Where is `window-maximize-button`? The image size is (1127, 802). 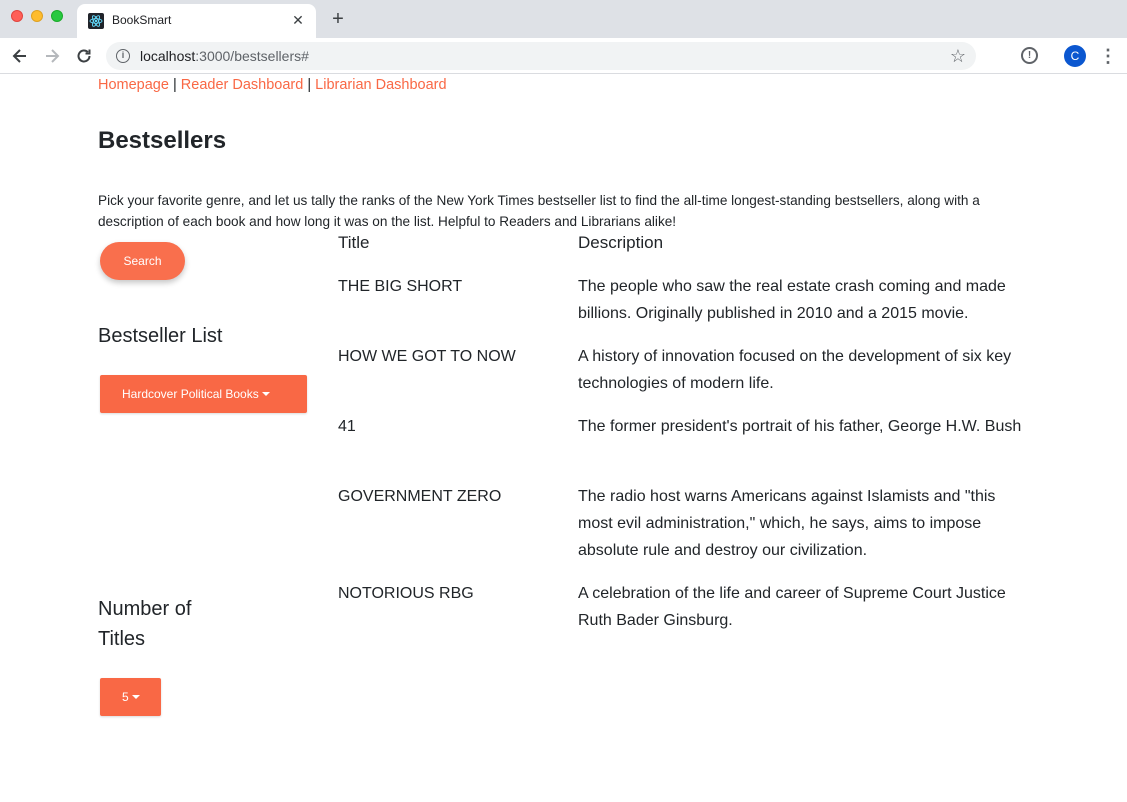 window-maximize-button is located at coordinates (57, 16).